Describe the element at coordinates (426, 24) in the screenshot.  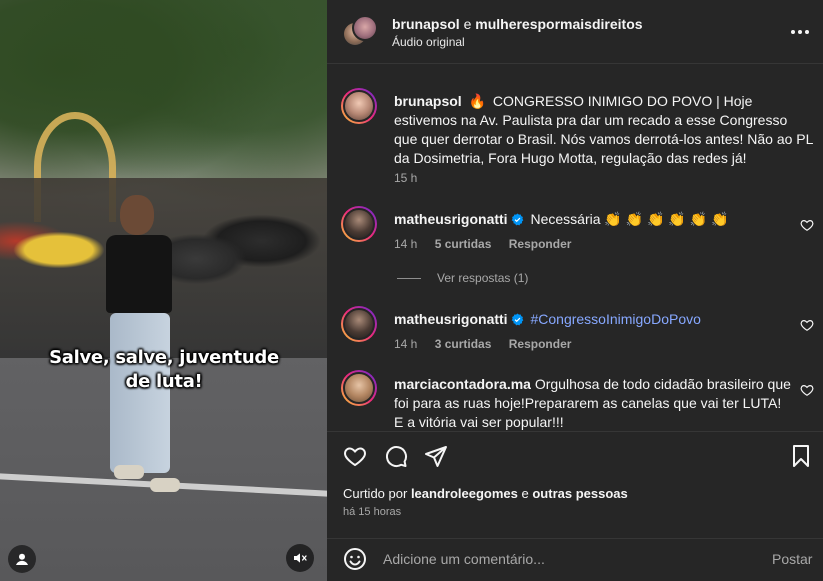
I see `author-username: brunapsol` at that location.